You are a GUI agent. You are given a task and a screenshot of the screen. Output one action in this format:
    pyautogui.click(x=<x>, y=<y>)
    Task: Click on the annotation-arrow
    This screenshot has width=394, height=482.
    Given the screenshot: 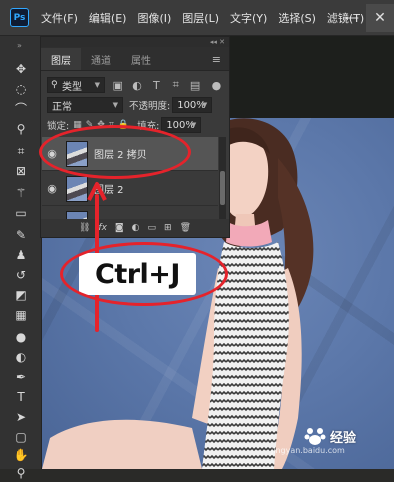 What is the action you would take?
    pyautogui.click(x=97, y=257)
    